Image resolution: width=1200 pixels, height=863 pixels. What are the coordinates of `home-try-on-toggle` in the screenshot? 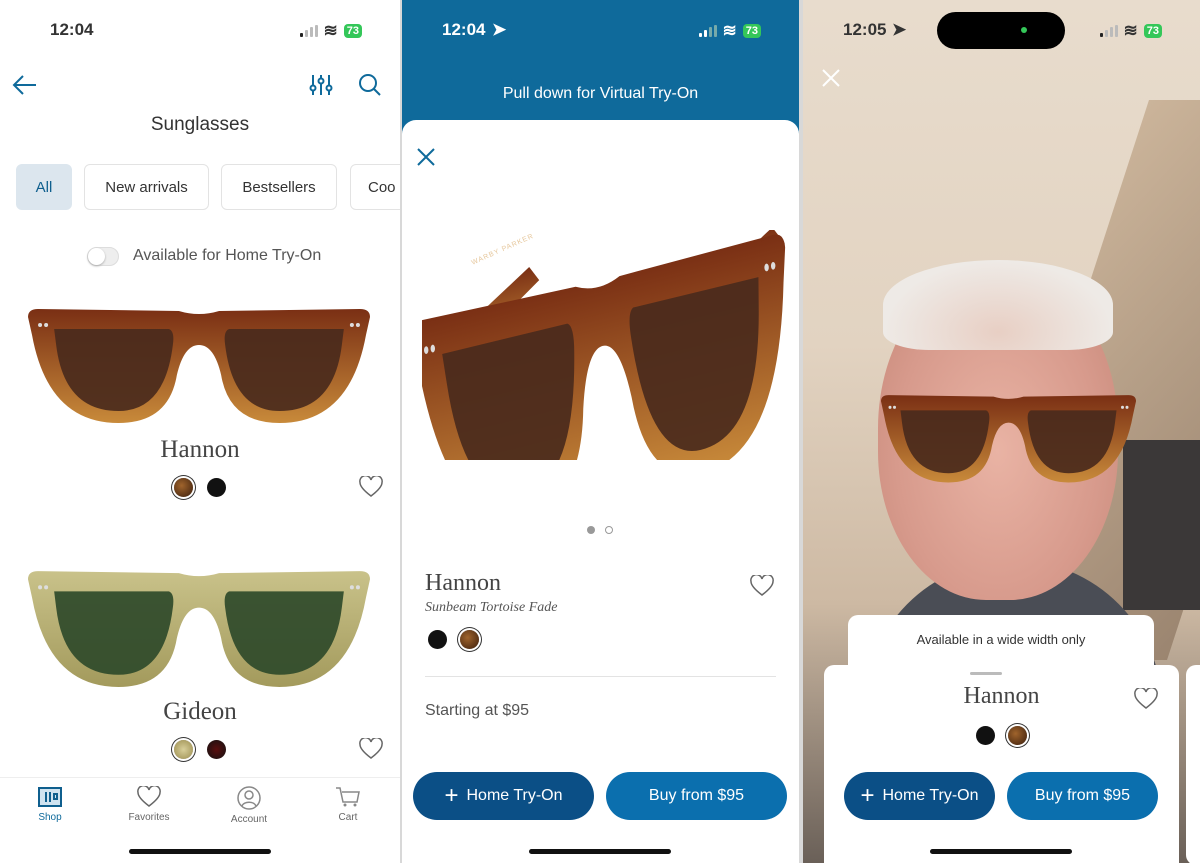 It's located at (103, 256).